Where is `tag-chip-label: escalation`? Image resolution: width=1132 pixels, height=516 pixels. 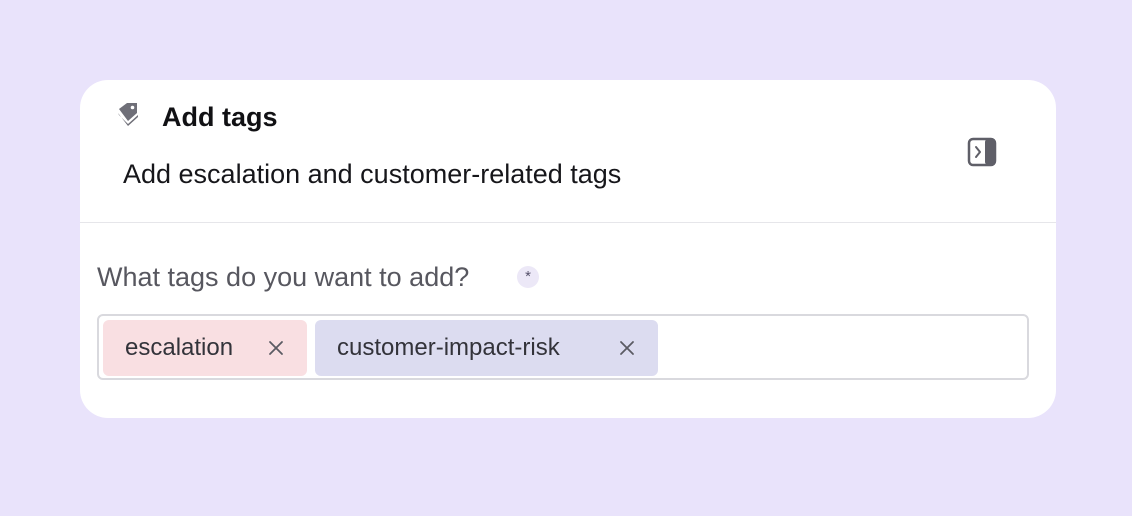
tag-chip-label: escalation is located at coordinates (179, 347).